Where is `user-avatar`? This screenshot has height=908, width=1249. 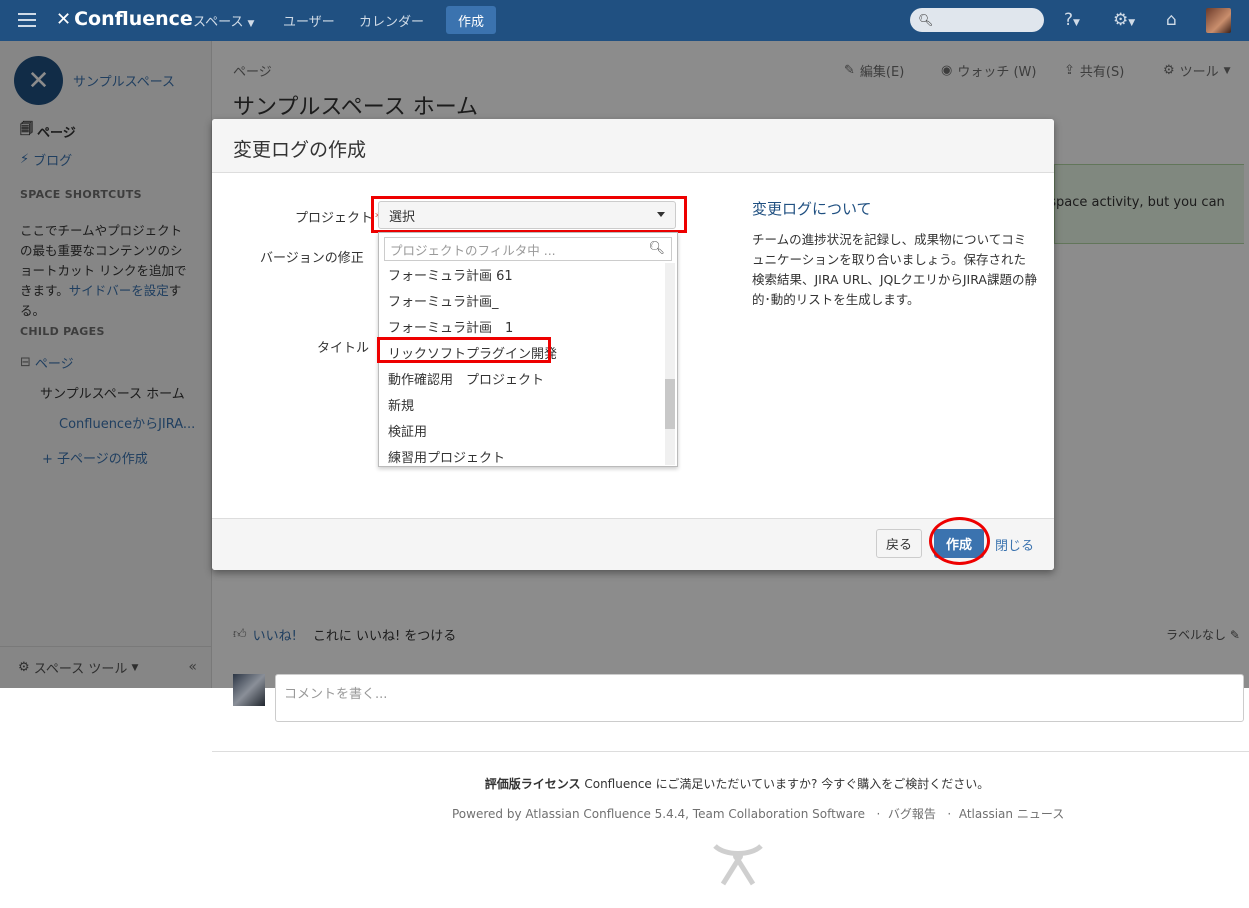 user-avatar is located at coordinates (1218, 20).